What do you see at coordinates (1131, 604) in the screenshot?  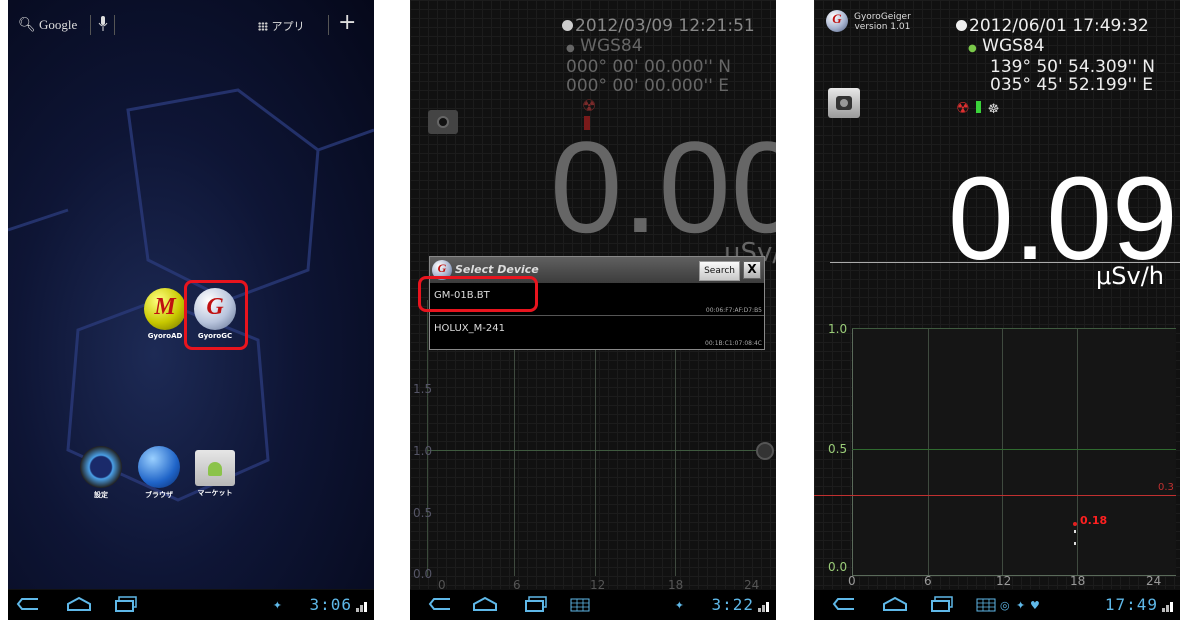 I see `status-clock: 17:49` at bounding box center [1131, 604].